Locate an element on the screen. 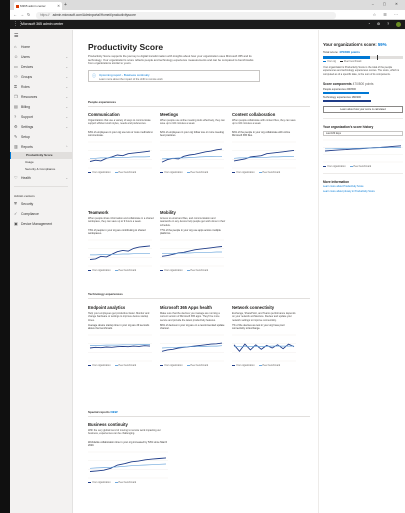 This screenshot has height=513, width=405. card-title: Microsoft 365 Apps health is located at coordinates (193, 307).